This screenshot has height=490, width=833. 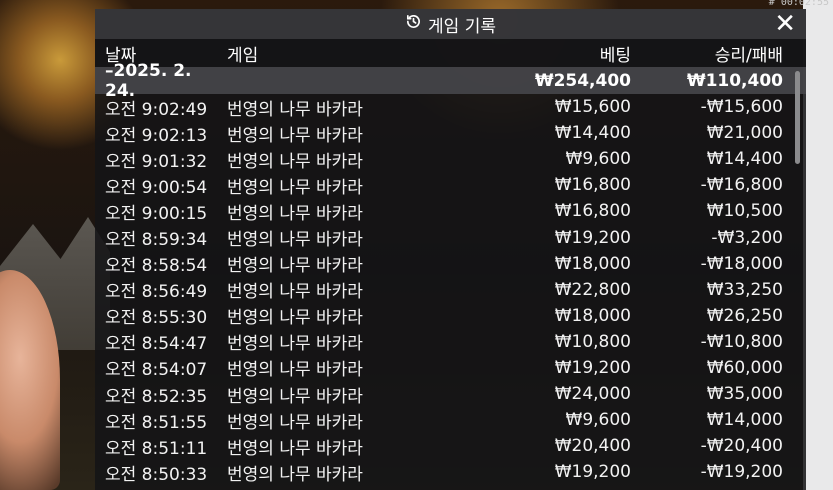 What do you see at coordinates (582, 80) in the screenshot?
I see `summary-bet: ₩254,400` at bounding box center [582, 80].